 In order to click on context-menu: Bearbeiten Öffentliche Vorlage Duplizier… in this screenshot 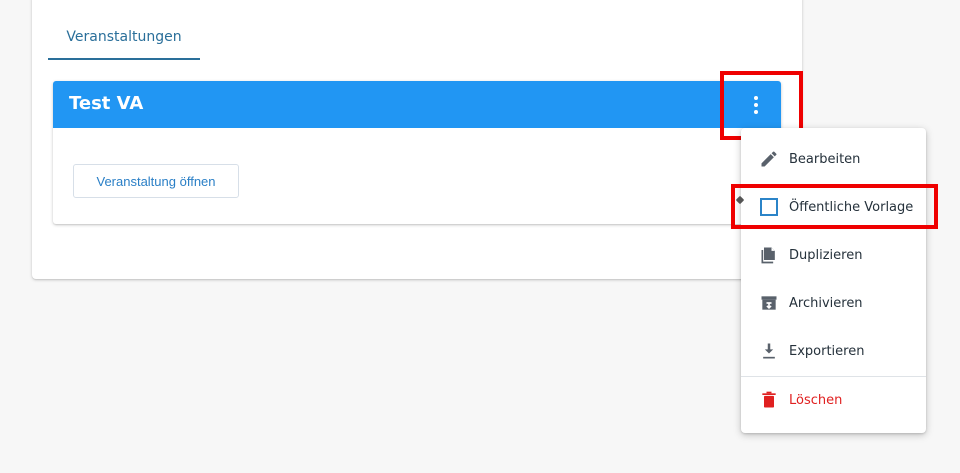, I will do `click(833, 280)`.